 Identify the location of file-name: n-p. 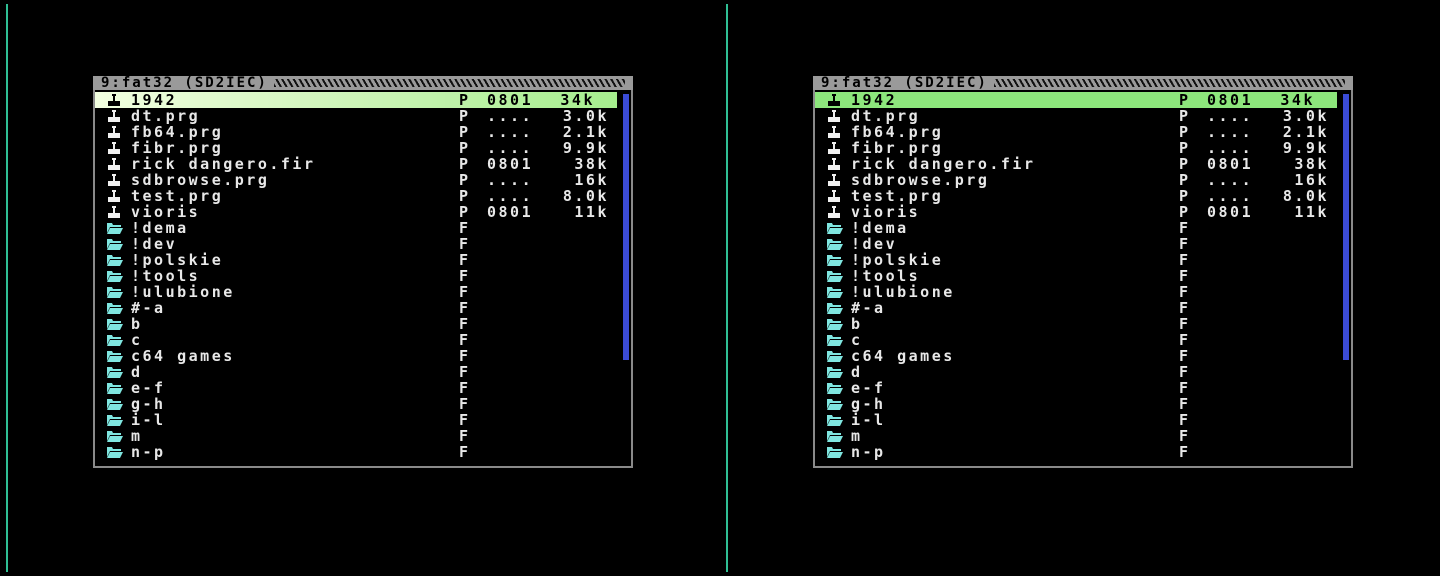
(148, 452).